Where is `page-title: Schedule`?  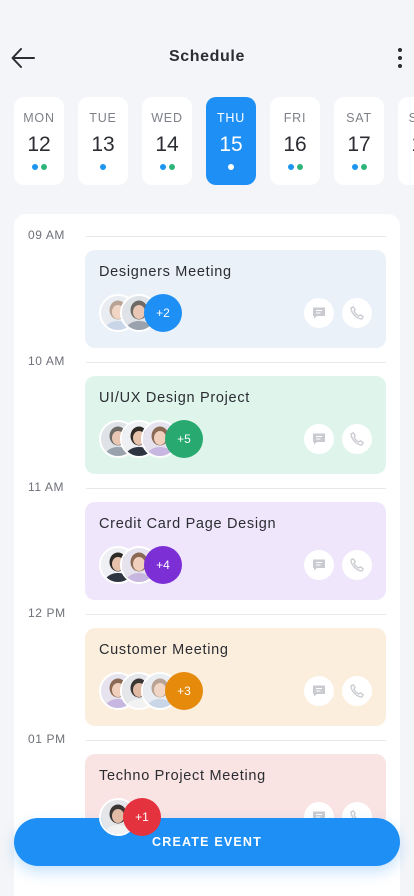
page-title: Schedule is located at coordinates (207, 56).